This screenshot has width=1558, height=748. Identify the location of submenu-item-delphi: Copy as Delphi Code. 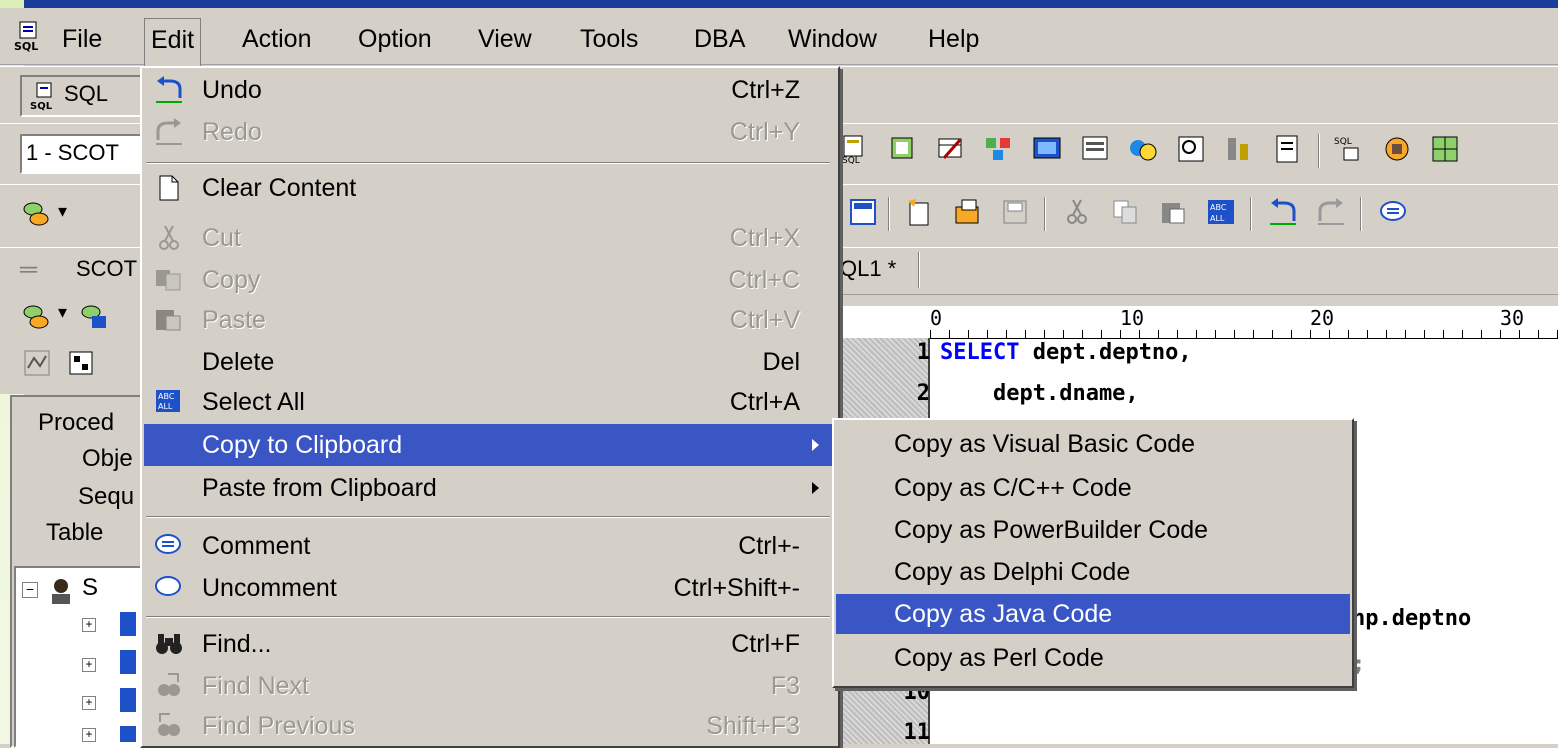
(1093, 572).